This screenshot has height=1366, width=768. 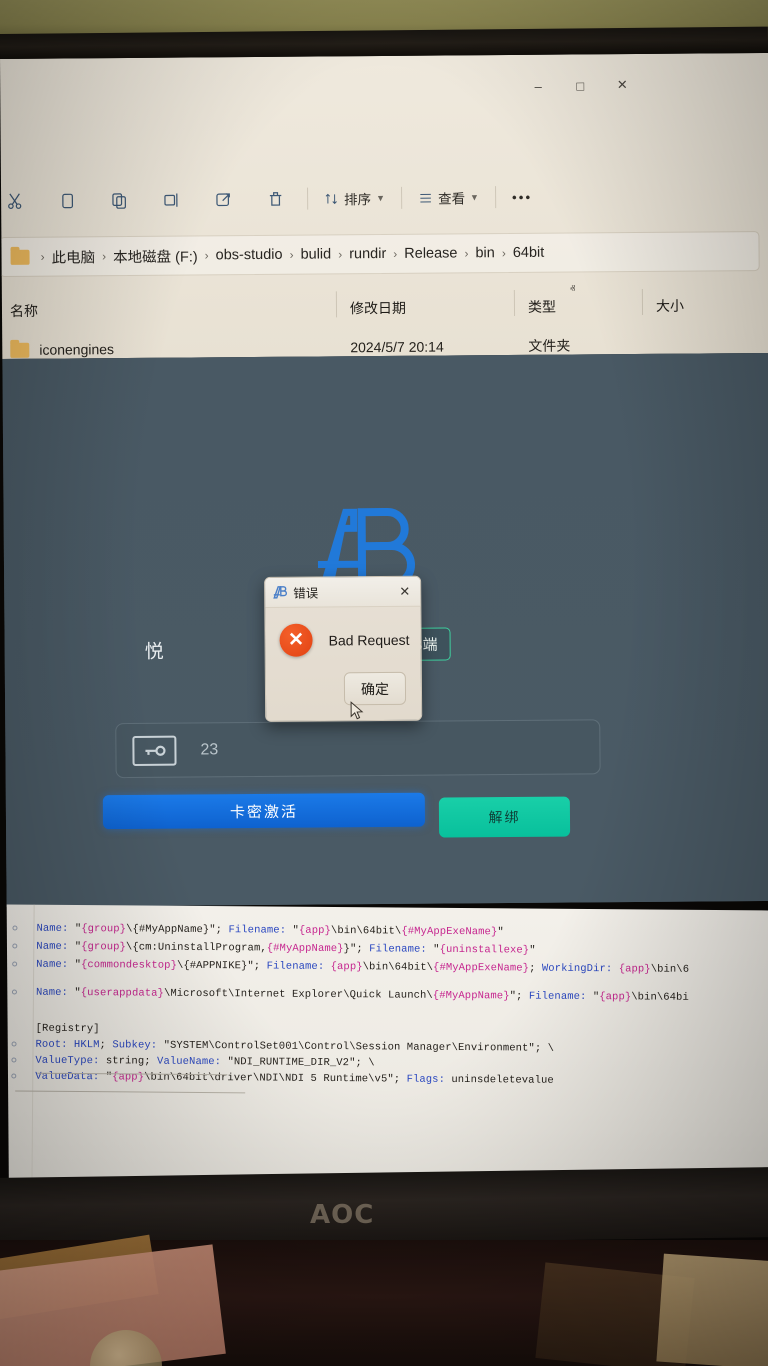 What do you see at coordinates (67, 1029) in the screenshot?
I see `code-line: [Registry]` at bounding box center [67, 1029].